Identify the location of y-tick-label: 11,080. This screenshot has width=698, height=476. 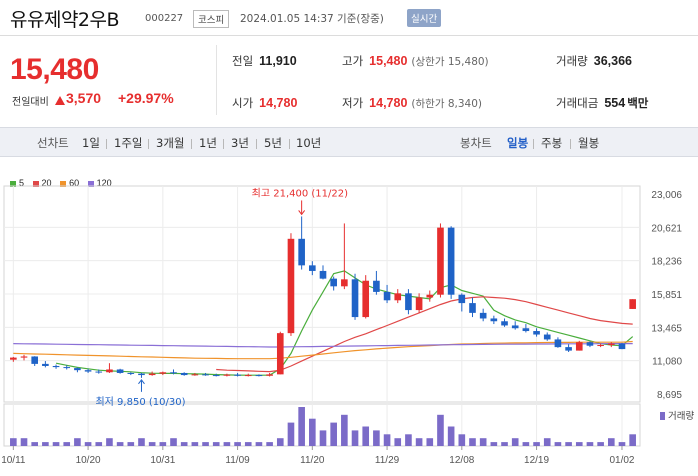
(667, 362).